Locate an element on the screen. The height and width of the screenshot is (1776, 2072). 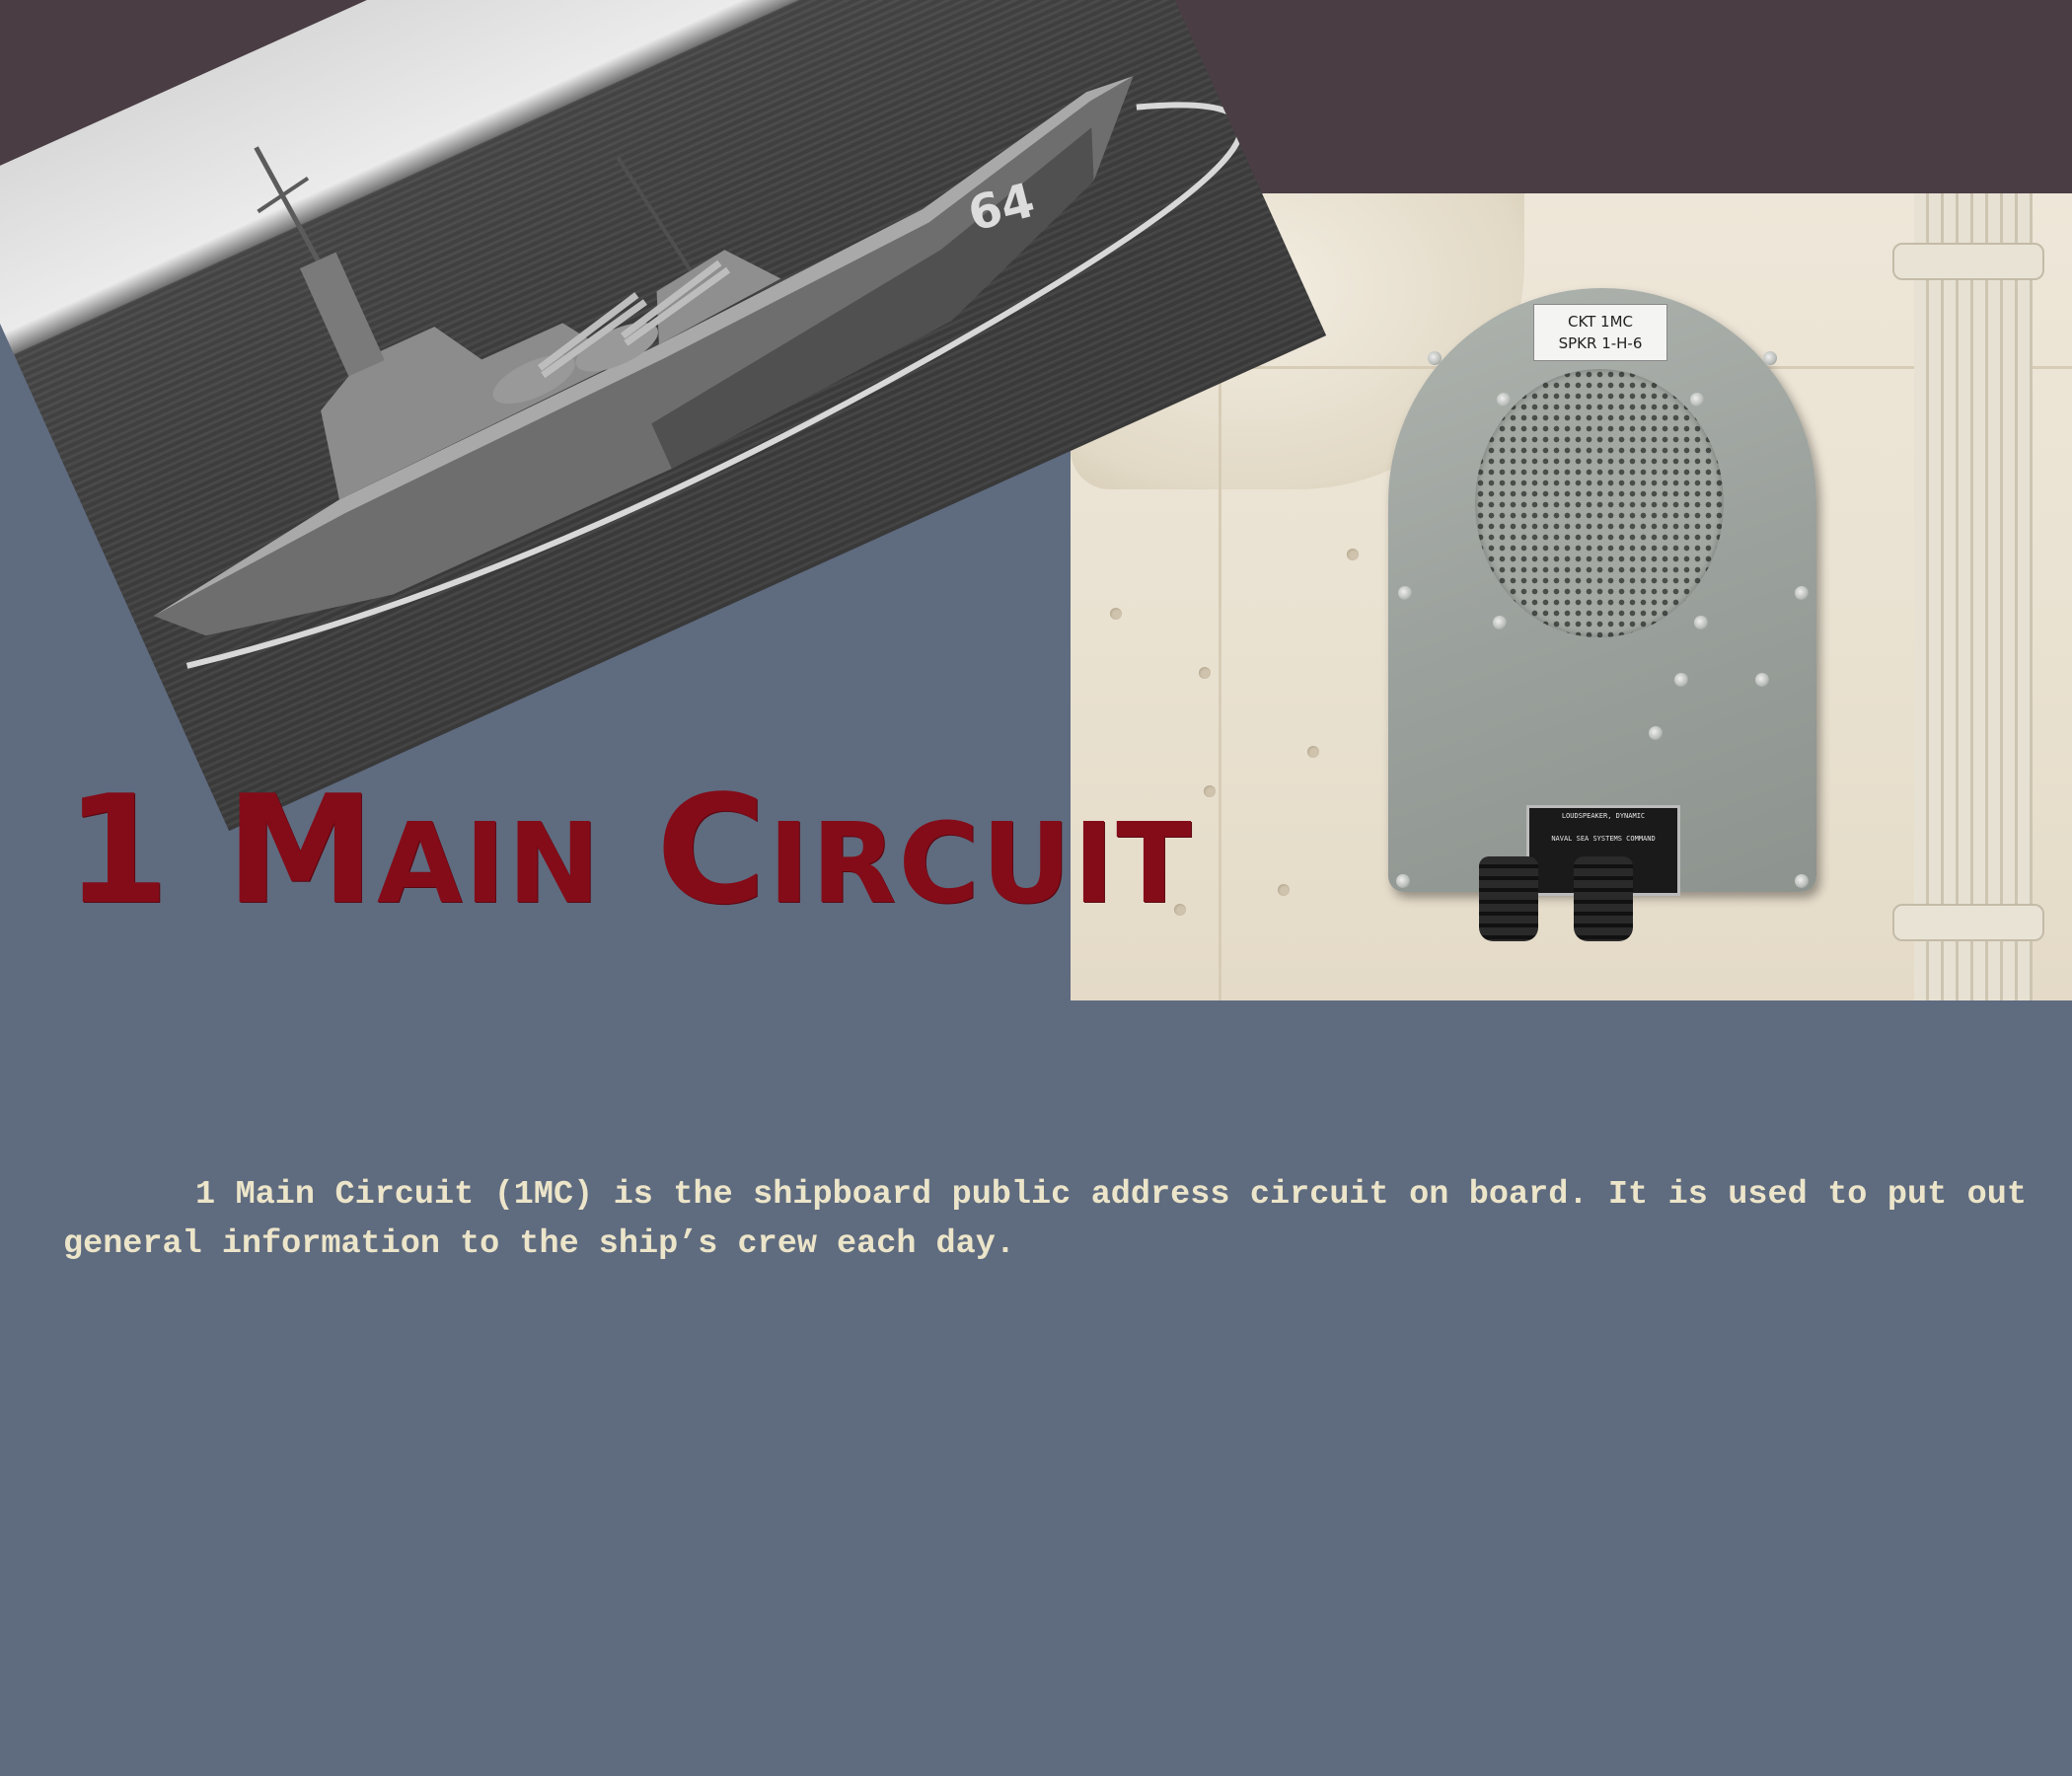
speaker-grille is located at coordinates (1600, 503).